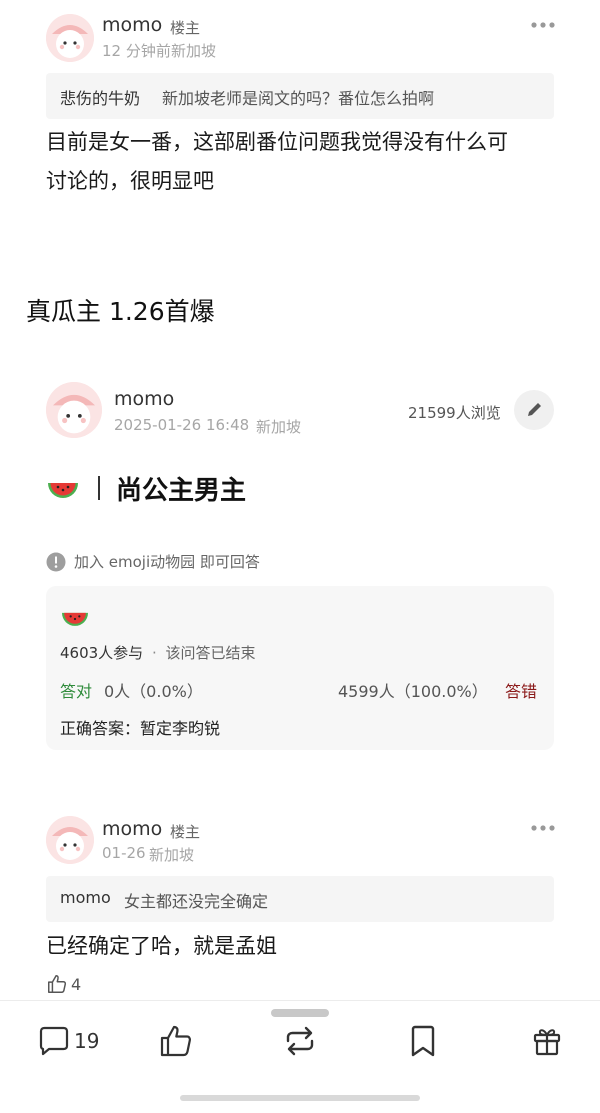 The height and width of the screenshot is (1113, 600). What do you see at coordinates (196, 901) in the screenshot?
I see `quote-text: 女主都还没完全确定` at bounding box center [196, 901].